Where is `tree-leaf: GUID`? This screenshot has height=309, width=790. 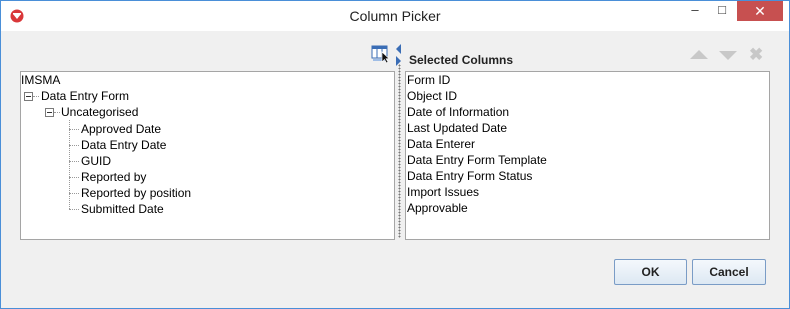 tree-leaf: GUID is located at coordinates (96, 161).